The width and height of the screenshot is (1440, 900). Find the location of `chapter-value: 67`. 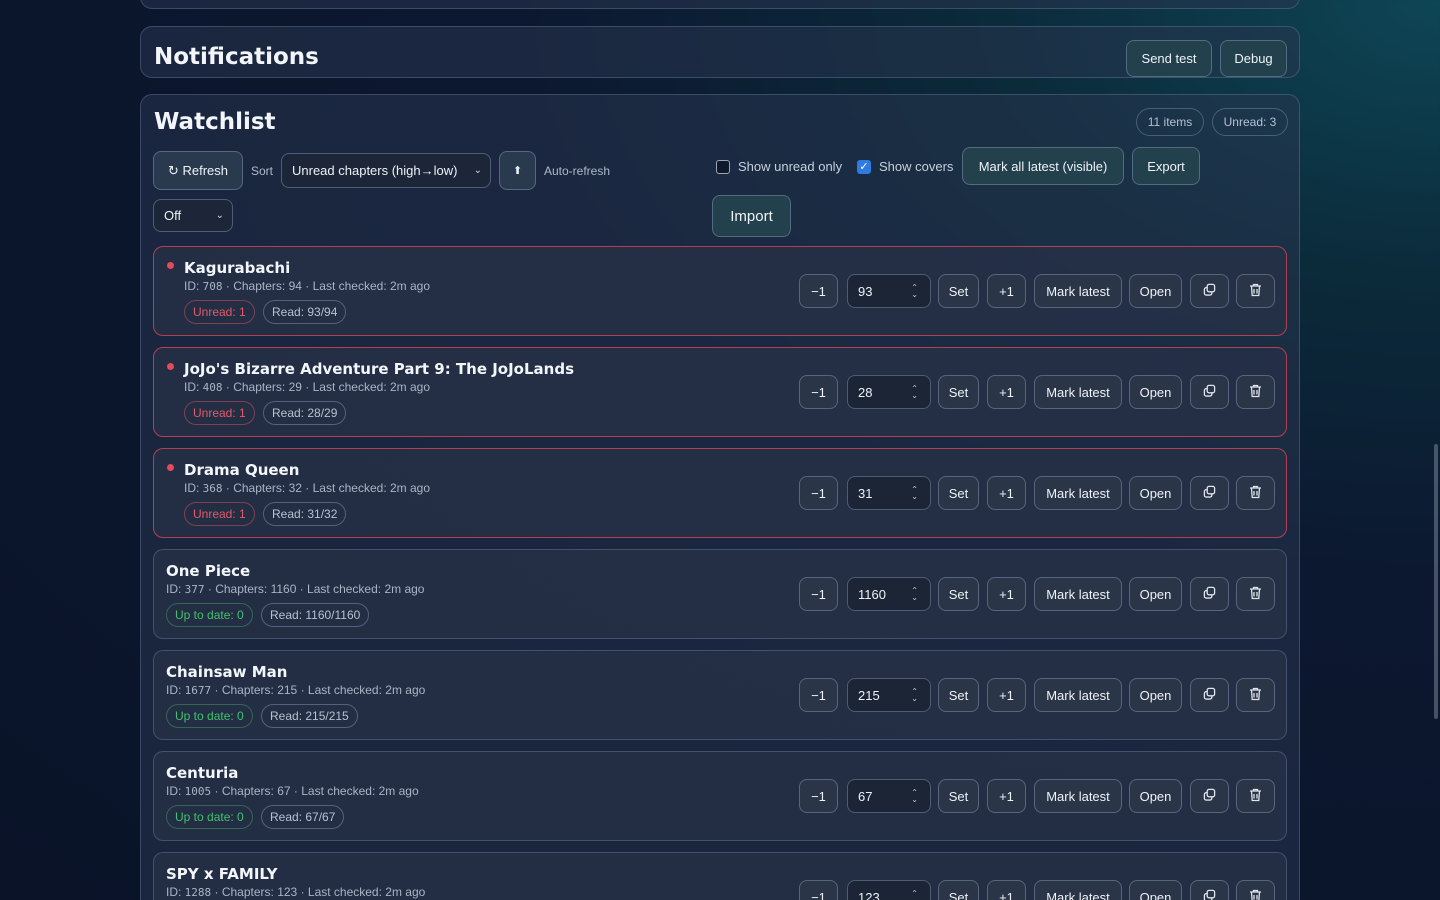

chapter-value: 67 is located at coordinates (865, 796).